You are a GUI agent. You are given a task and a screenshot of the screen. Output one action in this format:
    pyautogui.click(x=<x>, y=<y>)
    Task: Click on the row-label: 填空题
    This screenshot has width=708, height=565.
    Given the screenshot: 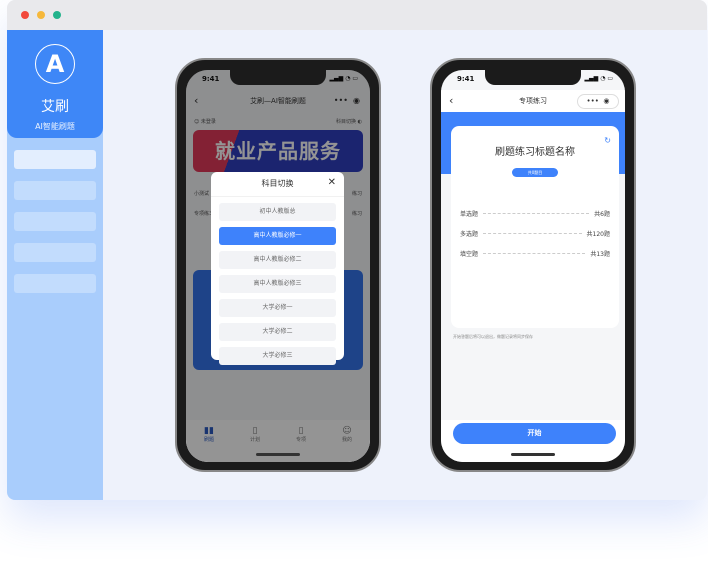 What is the action you would take?
    pyautogui.click(x=469, y=254)
    